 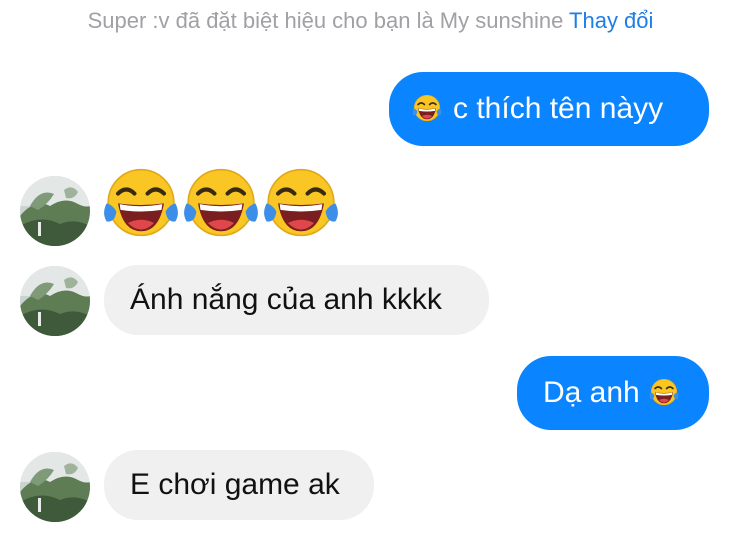 What do you see at coordinates (286, 299) in the screenshot?
I see `message-text: Ánh nắng của anh kkkk` at bounding box center [286, 299].